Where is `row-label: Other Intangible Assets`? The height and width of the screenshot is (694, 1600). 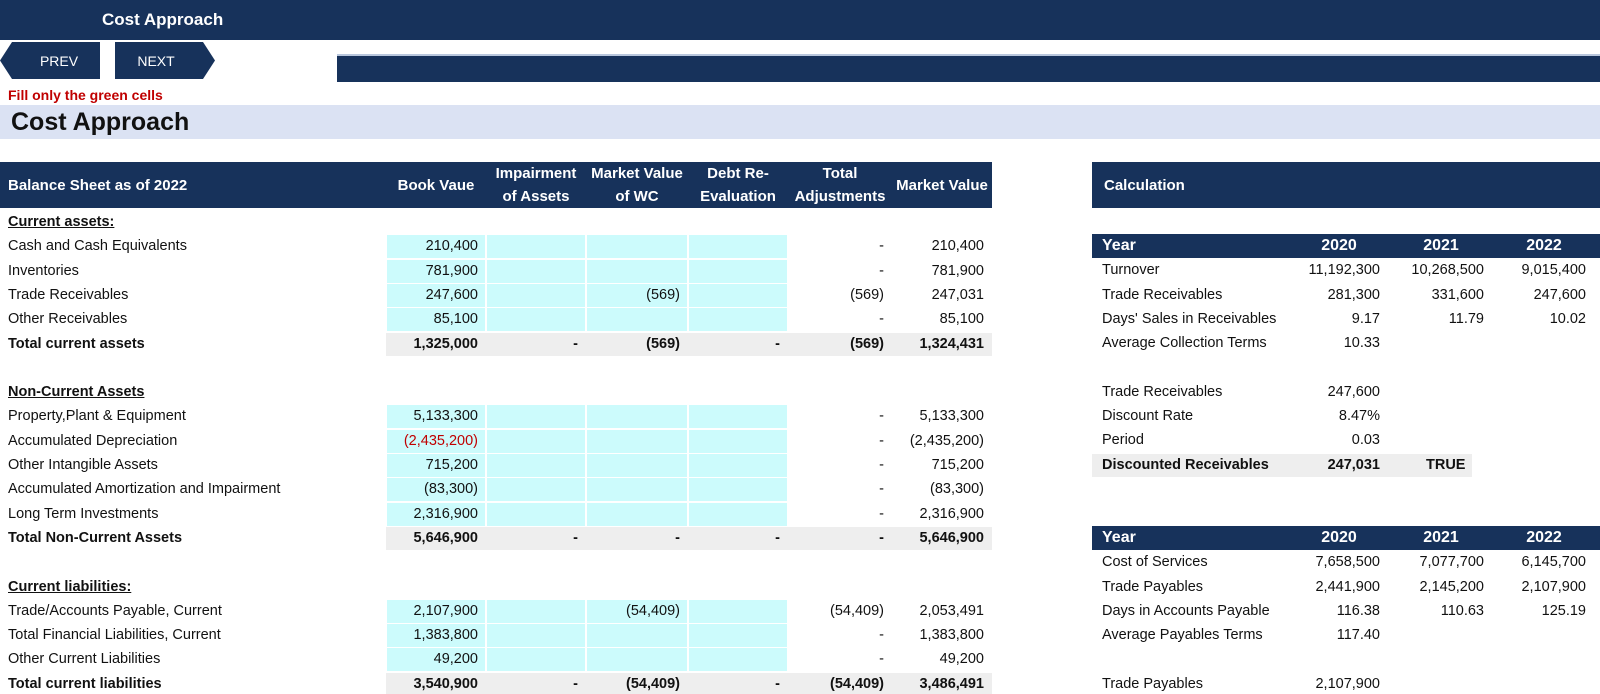 row-label: Other Intangible Assets is located at coordinates (83, 465).